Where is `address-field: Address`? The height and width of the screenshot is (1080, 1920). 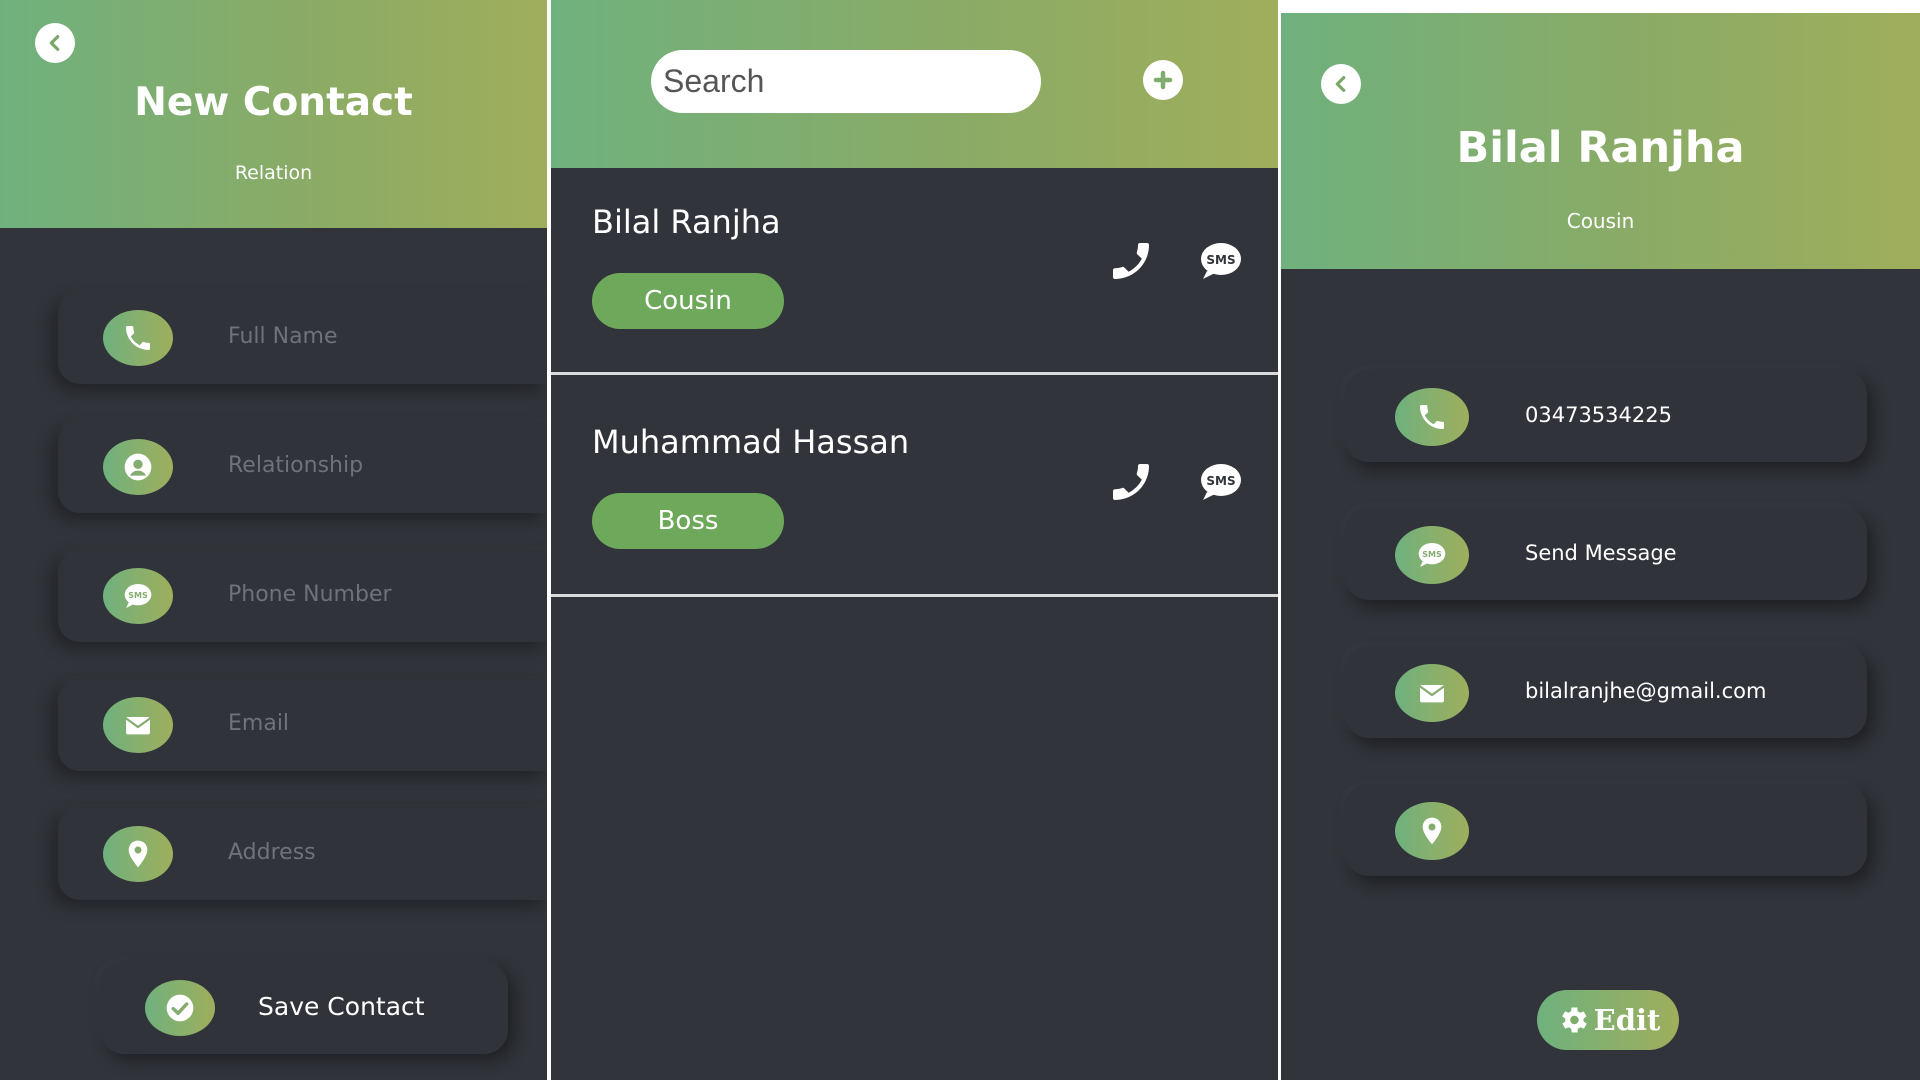
address-field: Address is located at coordinates (302, 854).